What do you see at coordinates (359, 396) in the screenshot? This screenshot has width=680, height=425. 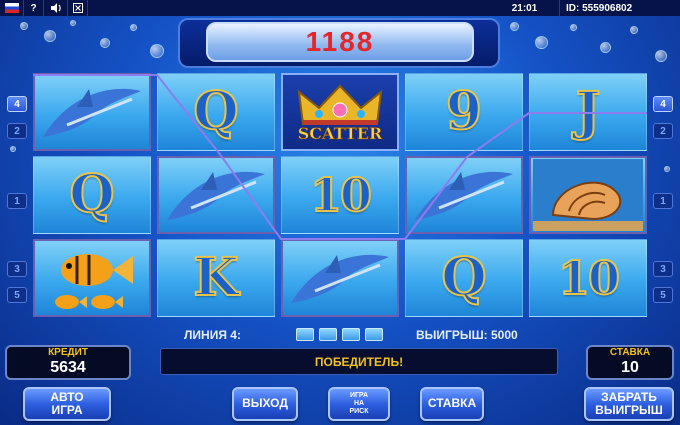 I see `gamble-label-1: ИГРА` at bounding box center [359, 396].